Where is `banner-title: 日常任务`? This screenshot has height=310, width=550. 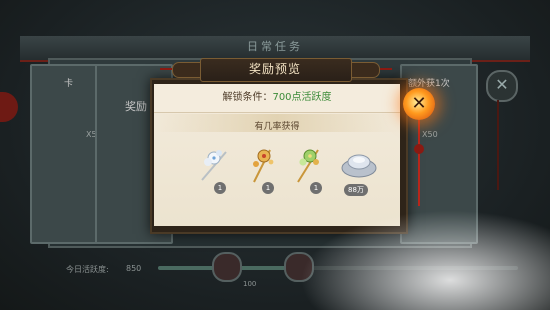 banner-title: 日常任务 is located at coordinates (275, 46).